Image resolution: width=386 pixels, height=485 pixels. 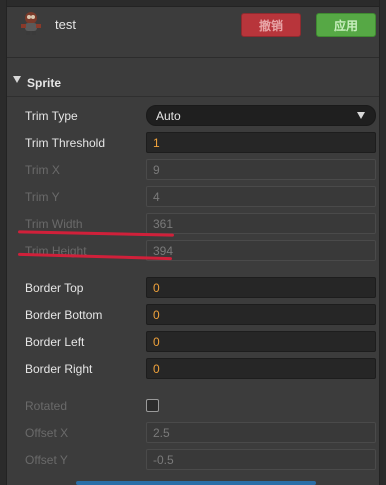 What do you see at coordinates (47, 433) in the screenshot?
I see `offset-x-label: Offset X` at bounding box center [47, 433].